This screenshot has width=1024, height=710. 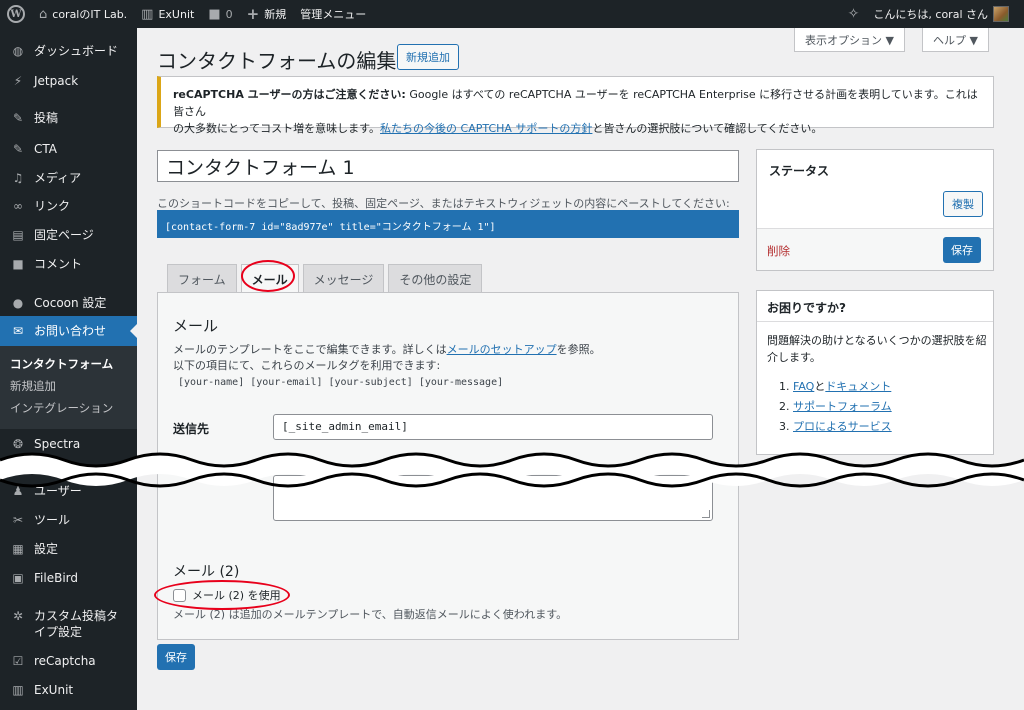 I want to click on sidebar-item-pages: ▤ 固定ページ, so click(x=68, y=235).